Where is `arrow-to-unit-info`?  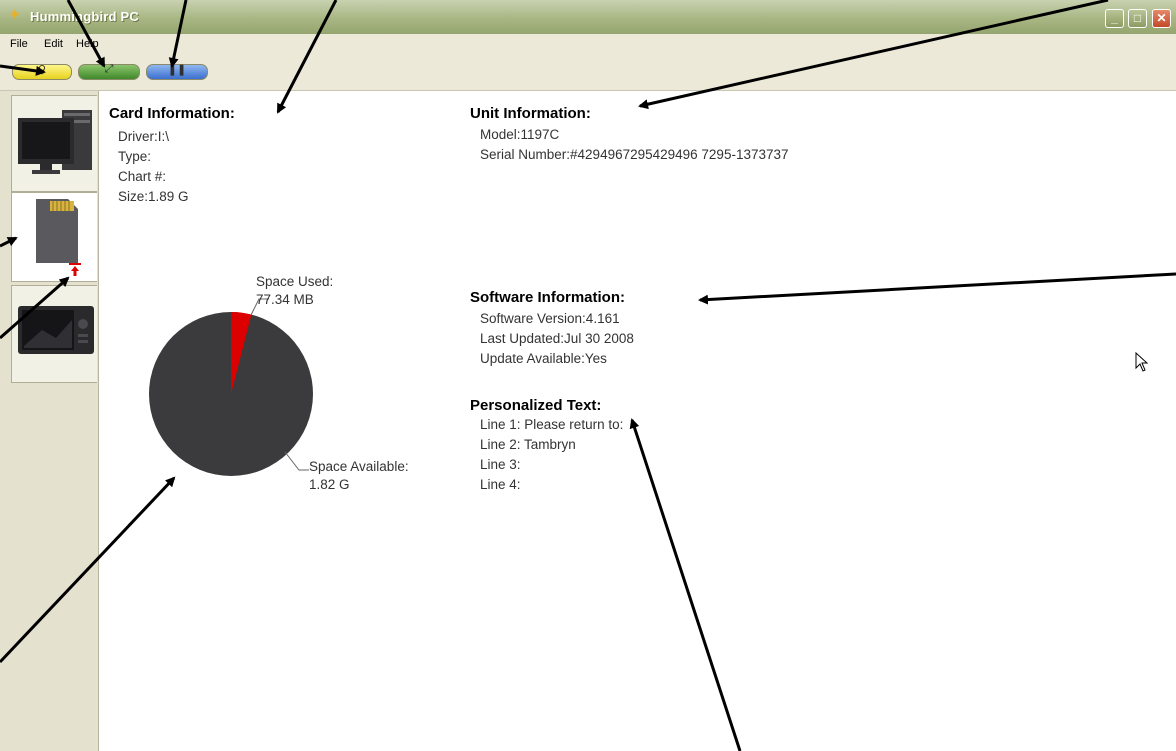 arrow-to-unit-info is located at coordinates (873, 55).